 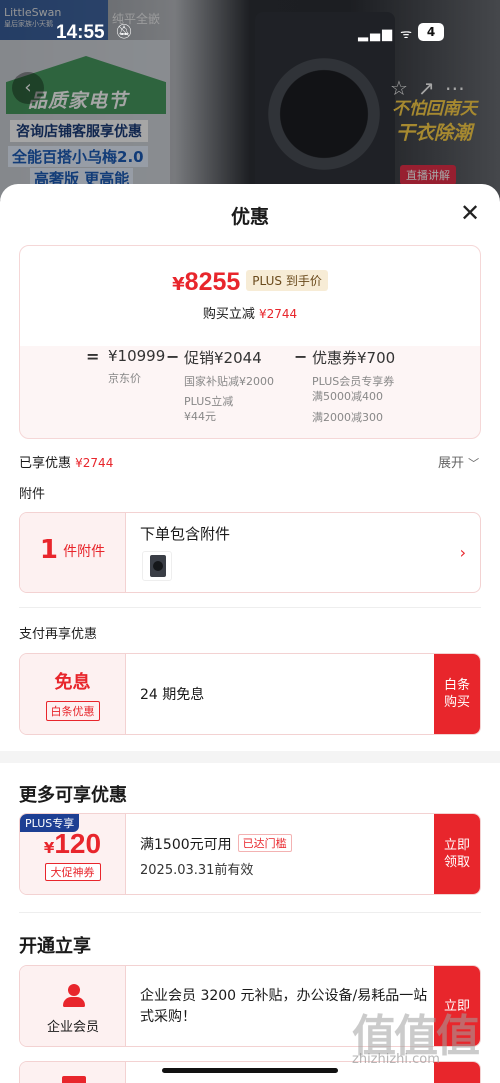 I want to click on final-price-row: ¥8255 PLUS 到手价, so click(x=250, y=282).